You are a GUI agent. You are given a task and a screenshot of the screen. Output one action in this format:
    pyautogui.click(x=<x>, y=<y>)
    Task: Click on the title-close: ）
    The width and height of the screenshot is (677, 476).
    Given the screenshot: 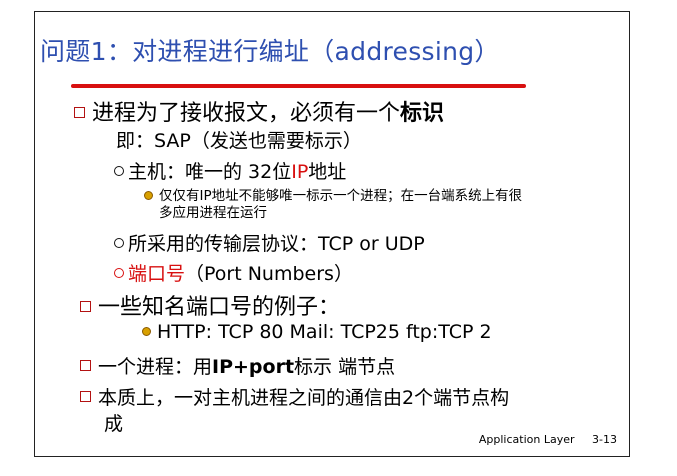 What is the action you would take?
    pyautogui.click(x=487, y=51)
    